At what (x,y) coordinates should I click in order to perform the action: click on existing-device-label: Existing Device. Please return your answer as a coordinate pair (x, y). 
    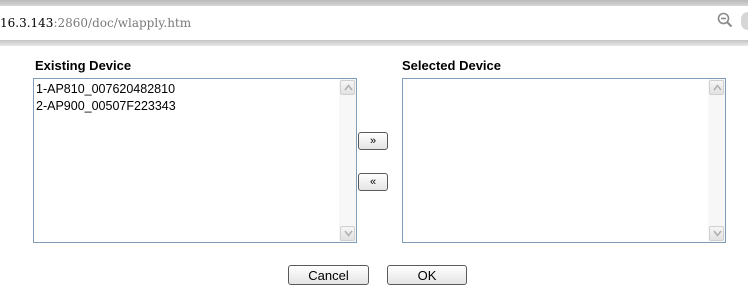
    Looking at the image, I should click on (83, 65).